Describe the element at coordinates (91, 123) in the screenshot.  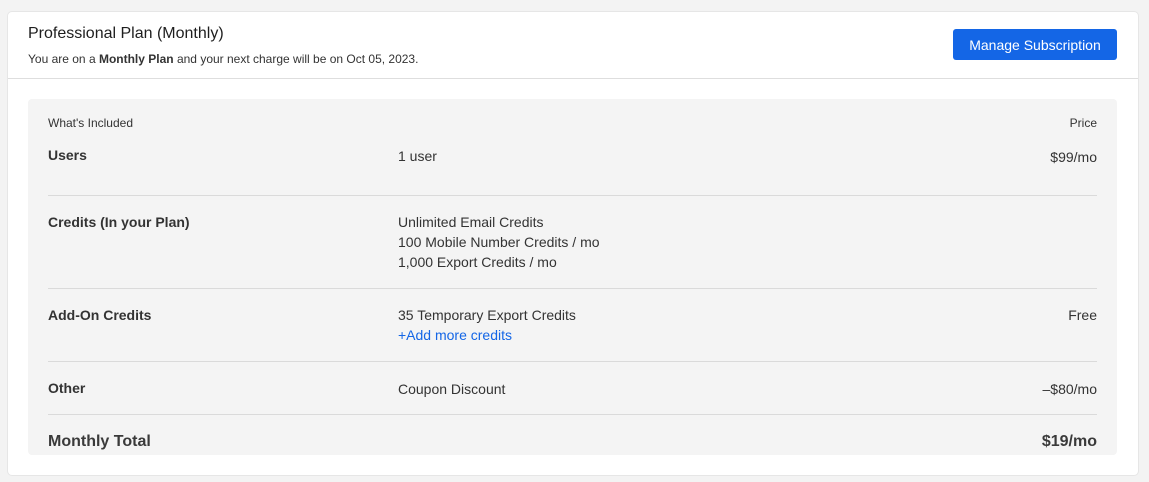
I see `header-included: What's Included` at that location.